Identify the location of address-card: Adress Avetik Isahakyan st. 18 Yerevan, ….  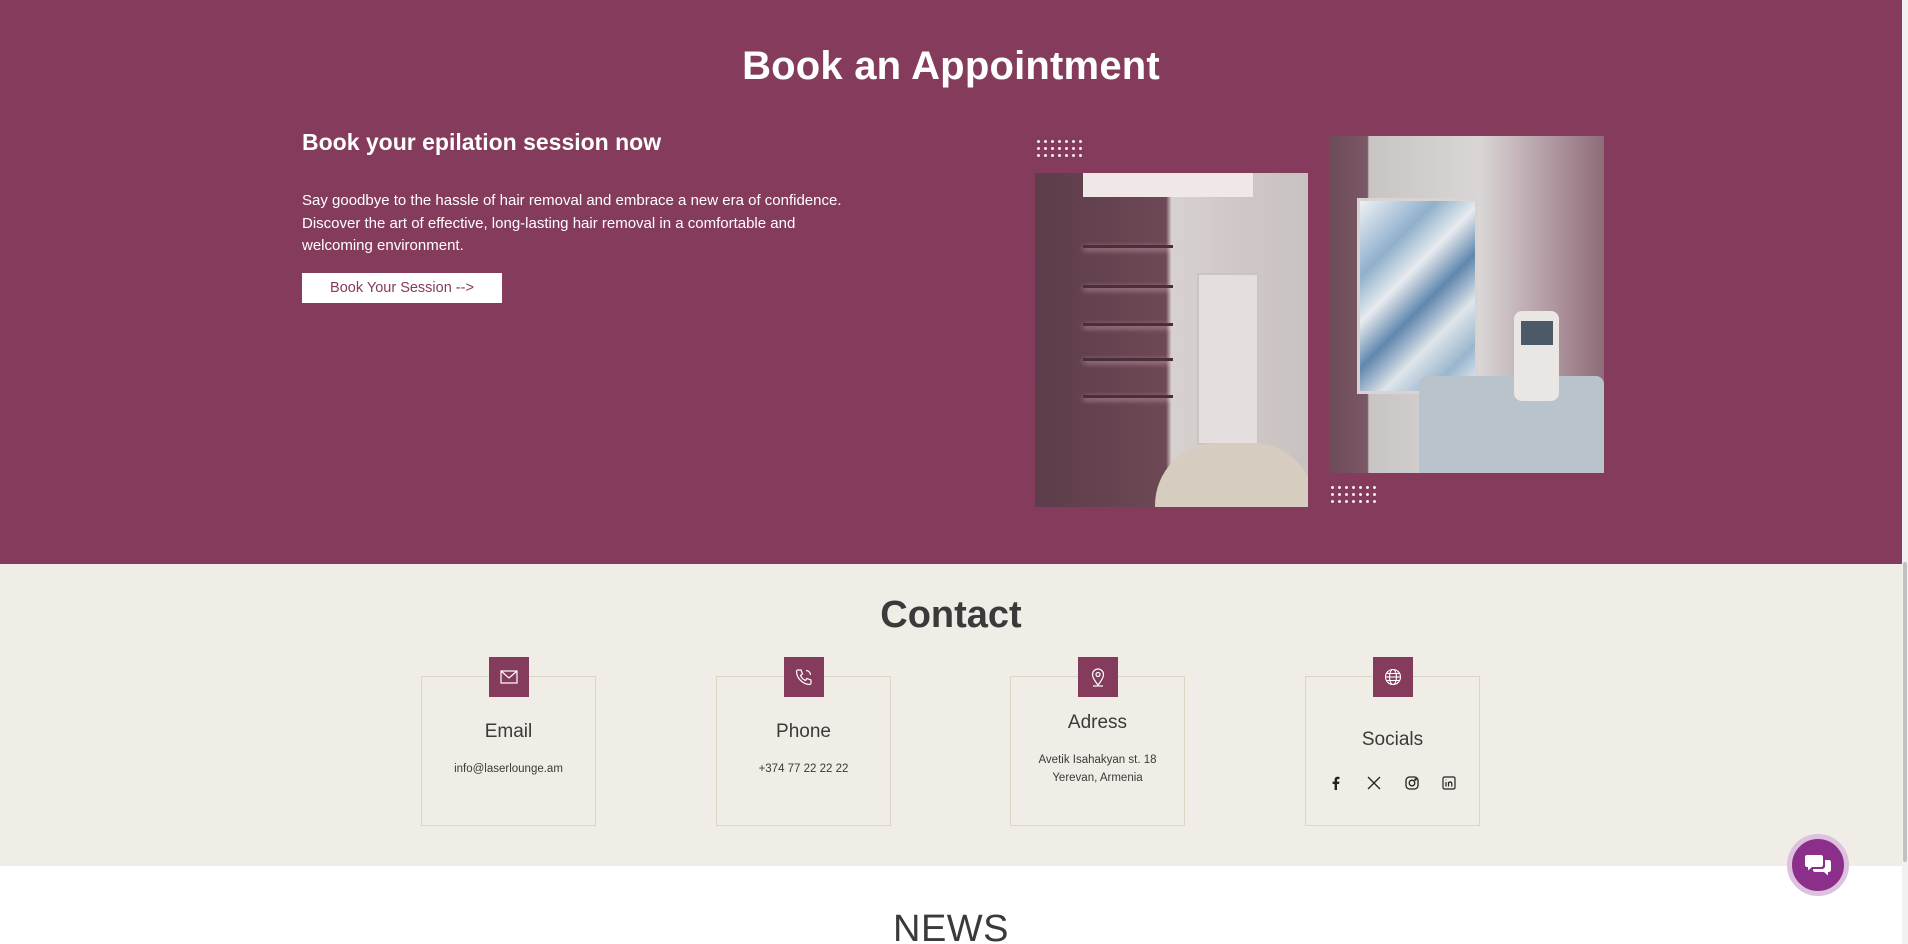
(1097, 741).